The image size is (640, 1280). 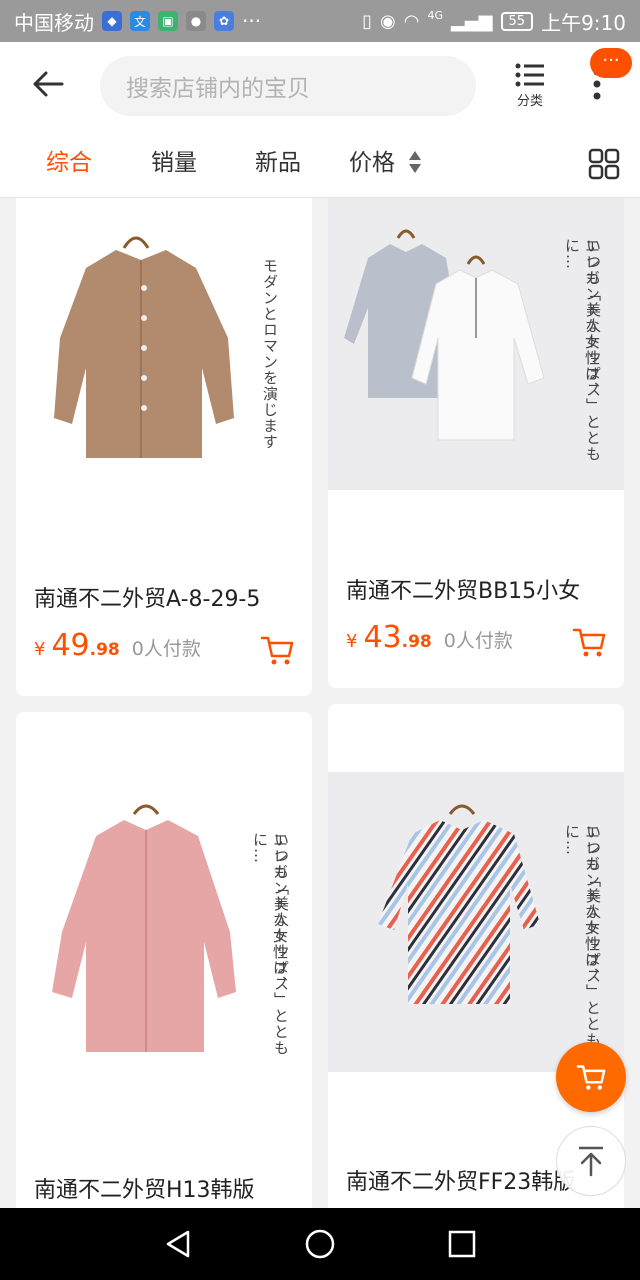 I want to click on message-badge: ···, so click(x=611, y=63).